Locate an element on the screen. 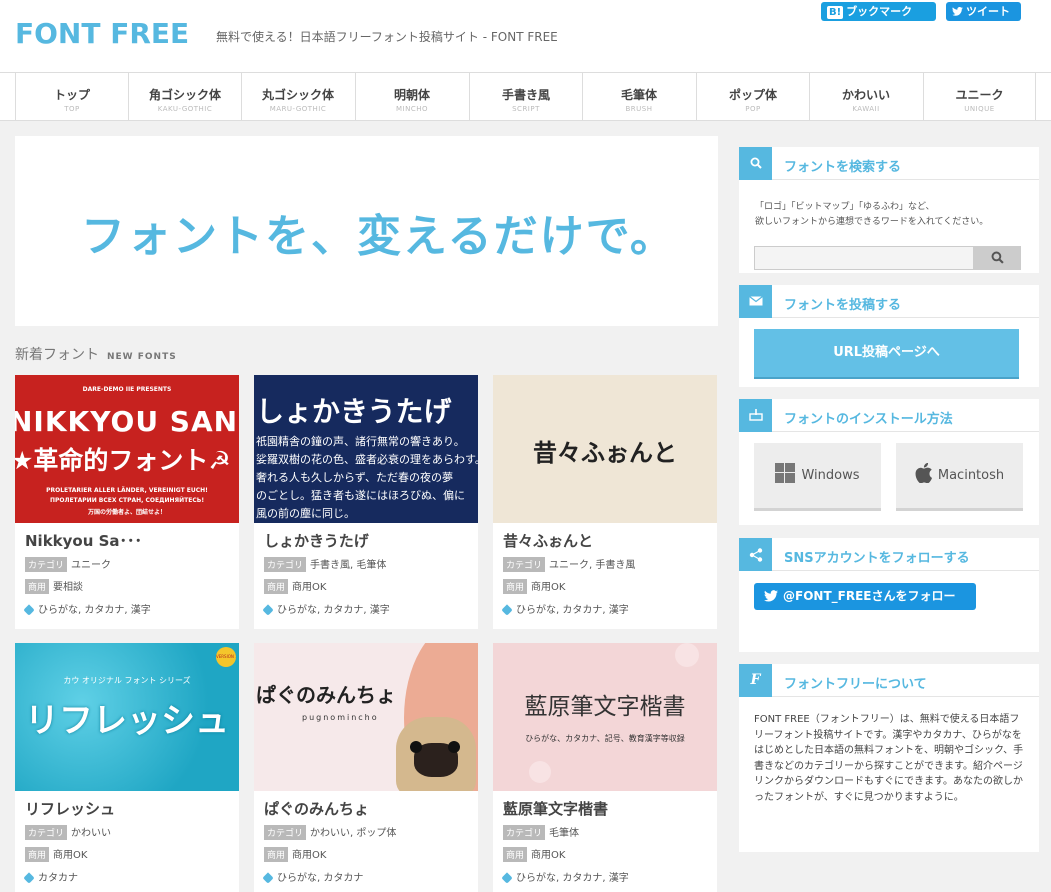 The image size is (1051, 892). search-desc-line1: 「ロゴ」「ビットマップ」「ゆるふわ」など、 is located at coordinates (845, 207).